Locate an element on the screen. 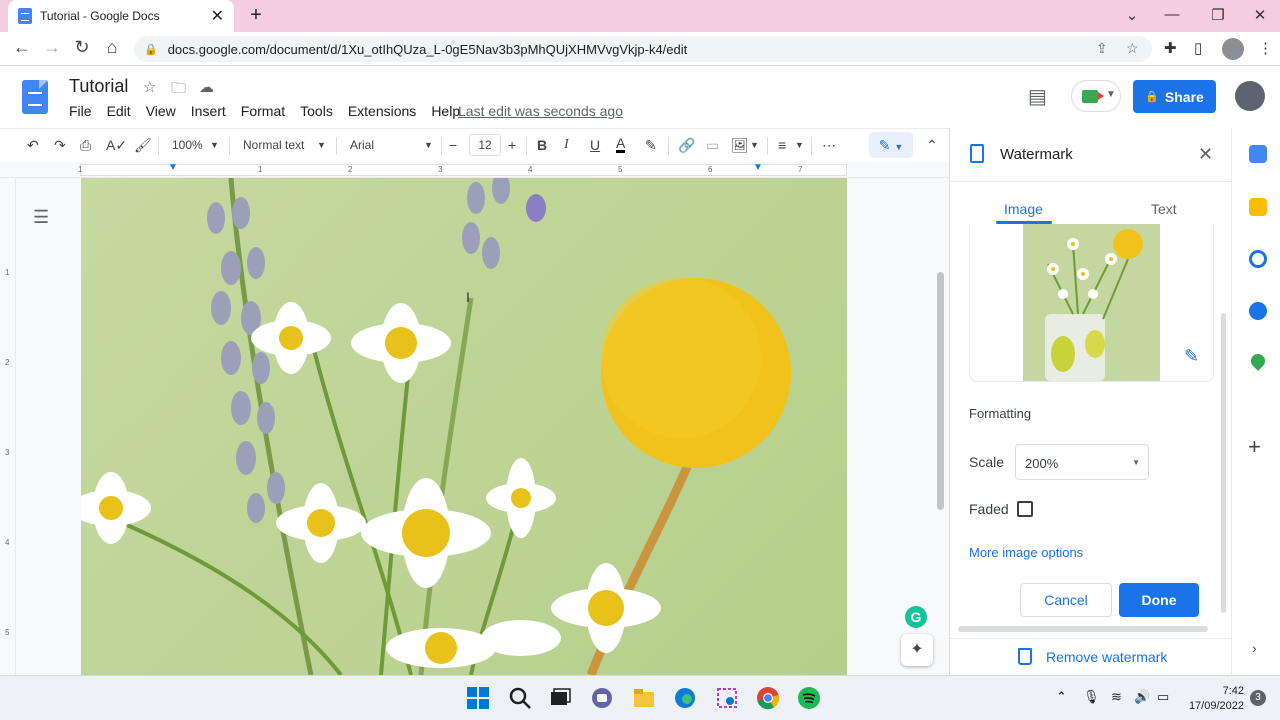  account-avatar is located at coordinates (1250, 96).